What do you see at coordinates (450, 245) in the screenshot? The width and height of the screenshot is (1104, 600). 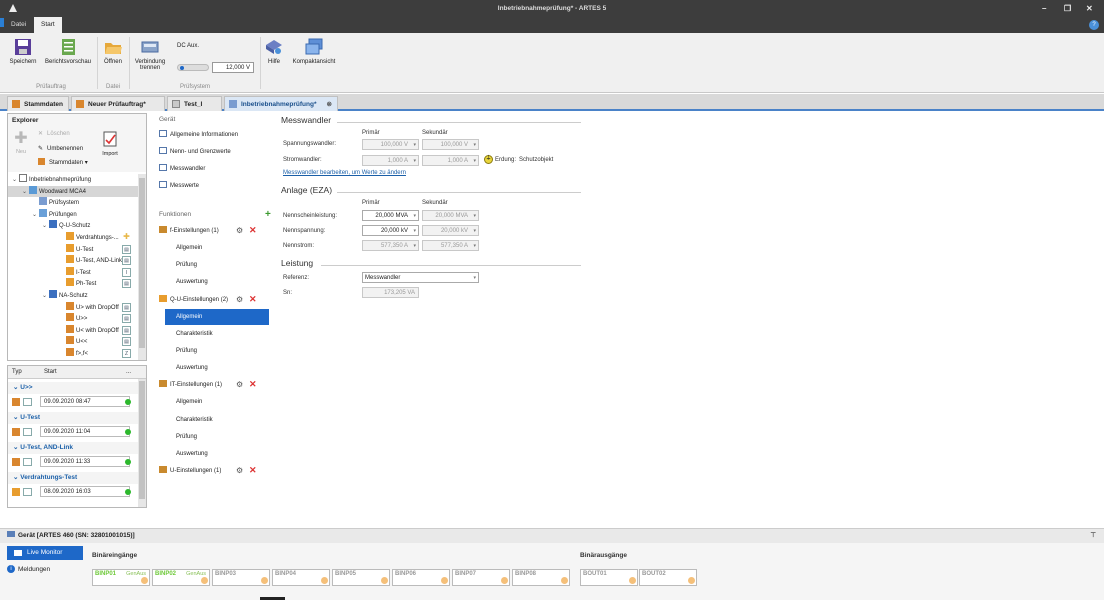 I see `rated-current-secondary: 577,350 A ▾` at bounding box center [450, 245].